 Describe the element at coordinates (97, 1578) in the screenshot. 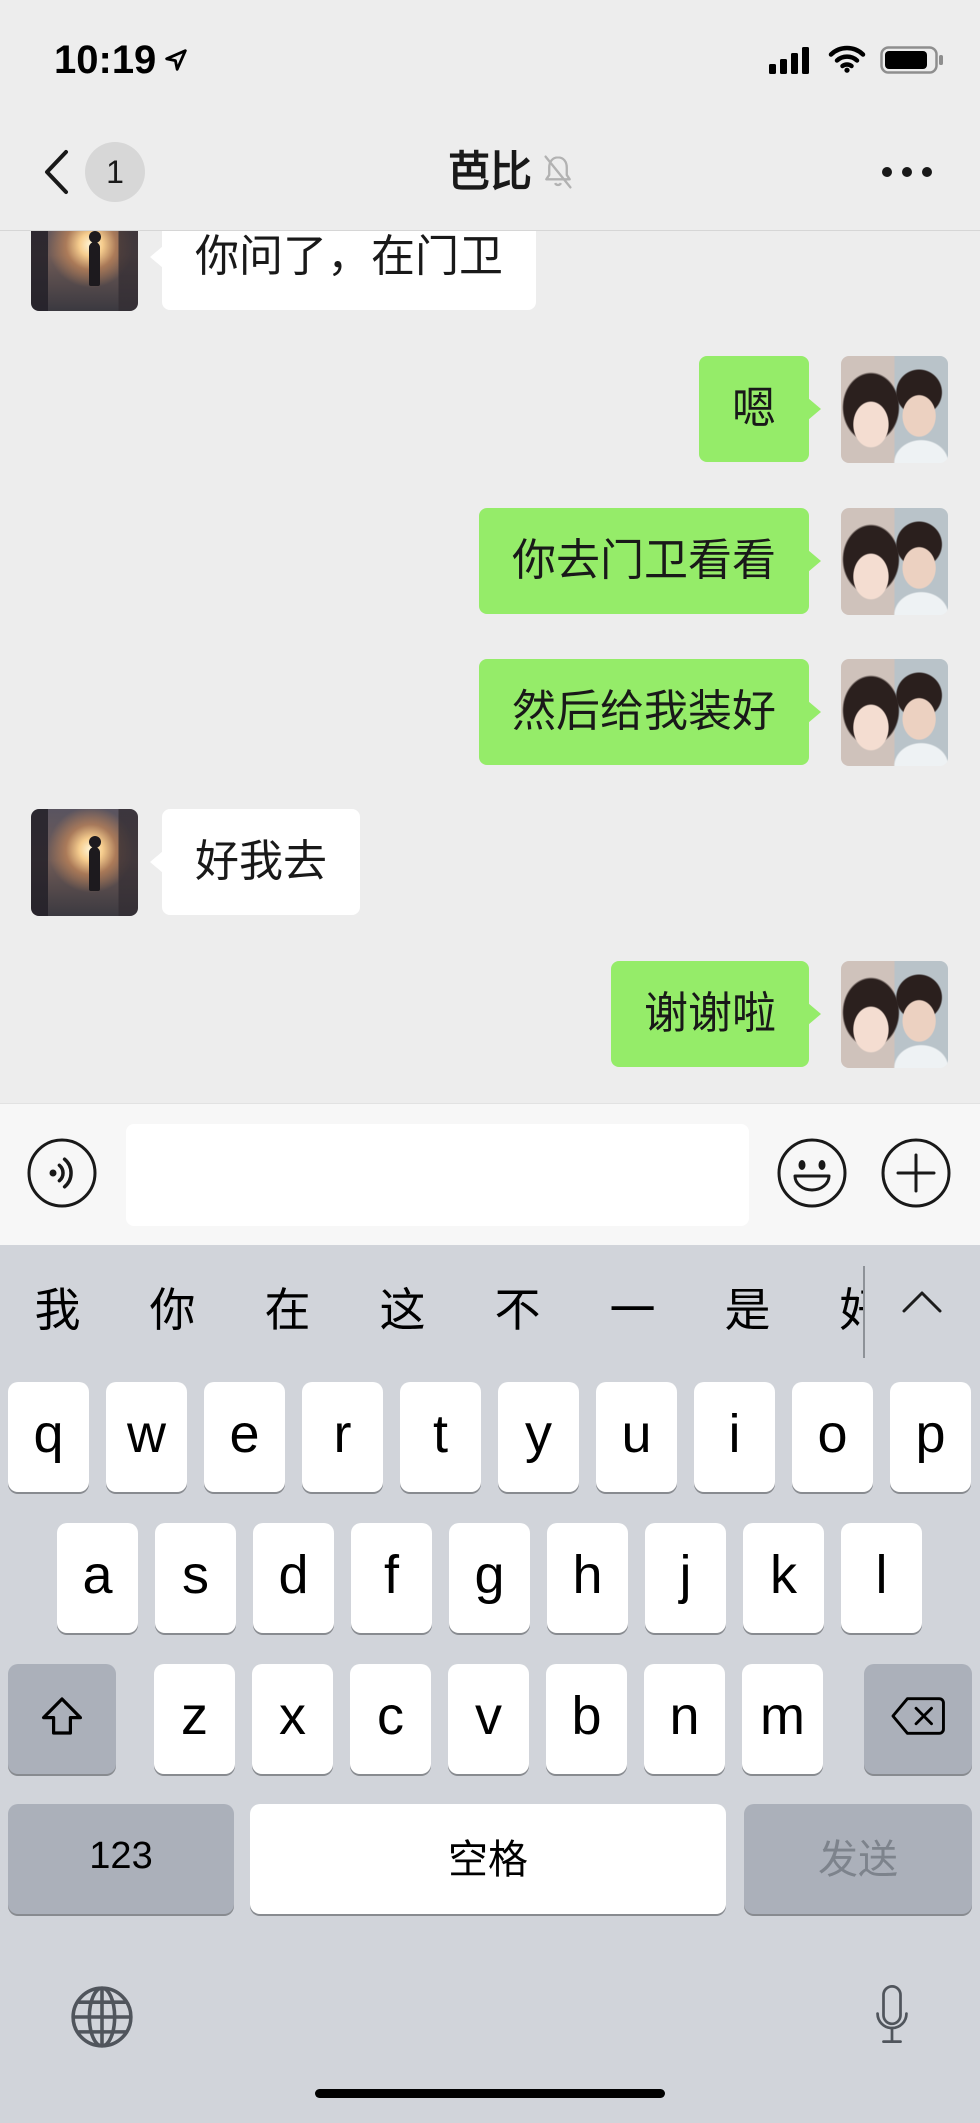

I see `key-a: a` at that location.